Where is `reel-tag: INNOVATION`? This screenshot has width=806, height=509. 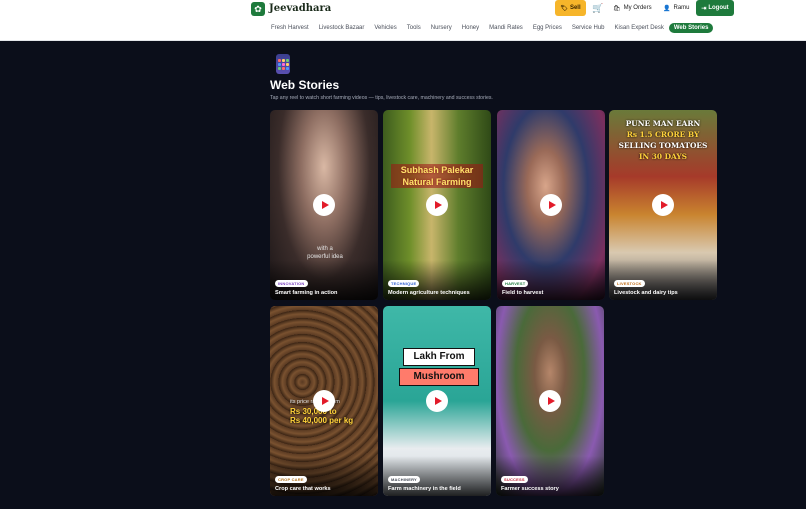
reel-tag: INNOVATION is located at coordinates (291, 283).